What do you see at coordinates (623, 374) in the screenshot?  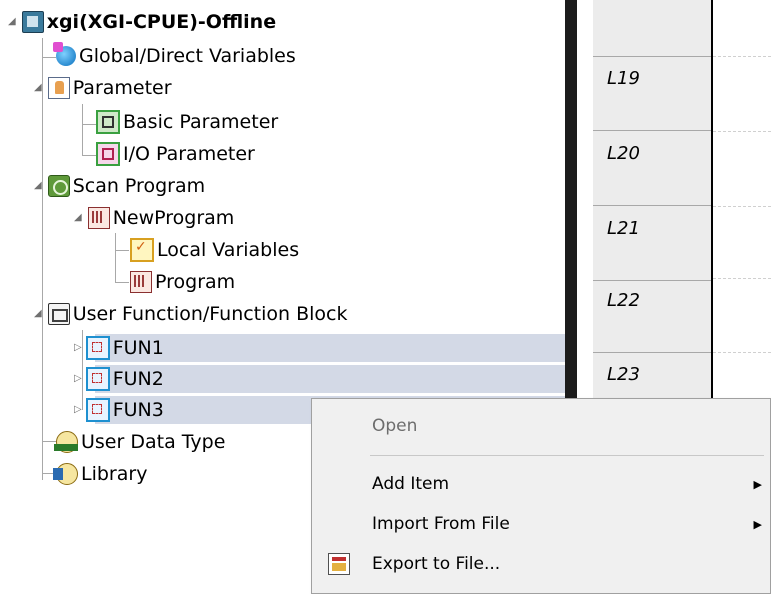 I see `rung-label: L23` at bounding box center [623, 374].